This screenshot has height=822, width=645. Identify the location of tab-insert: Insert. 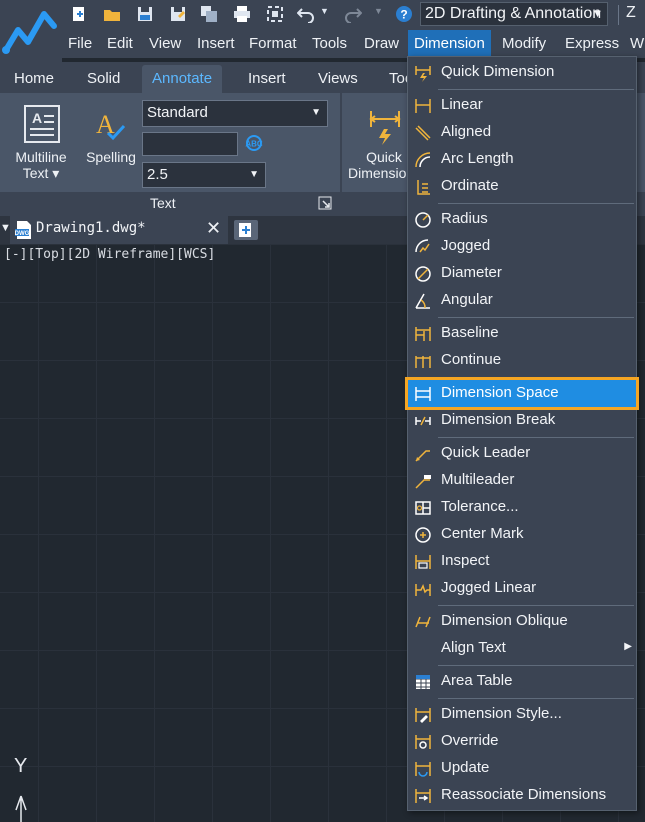
(267, 79).